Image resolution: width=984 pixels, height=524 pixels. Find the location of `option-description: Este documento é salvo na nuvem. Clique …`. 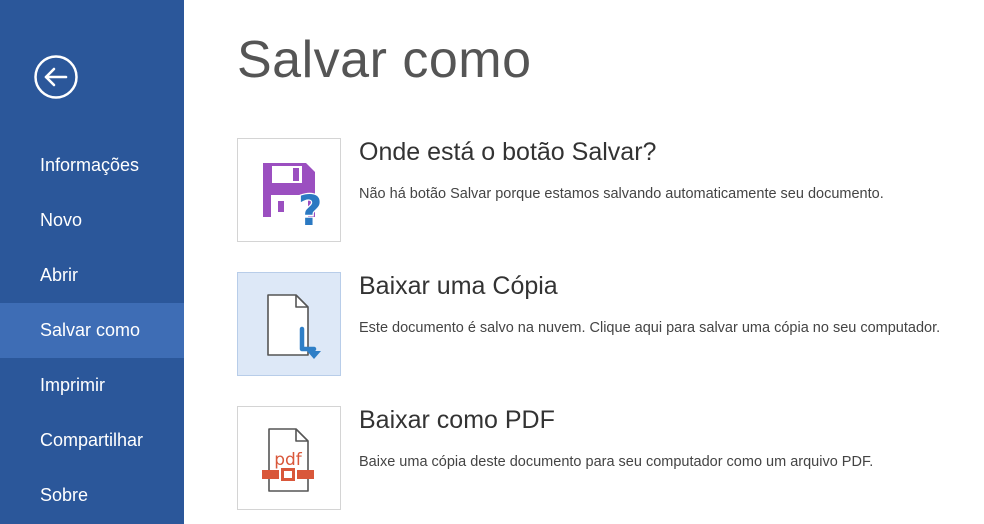

option-description: Este documento é salvo na nuvem. Clique … is located at coordinates (650, 328).